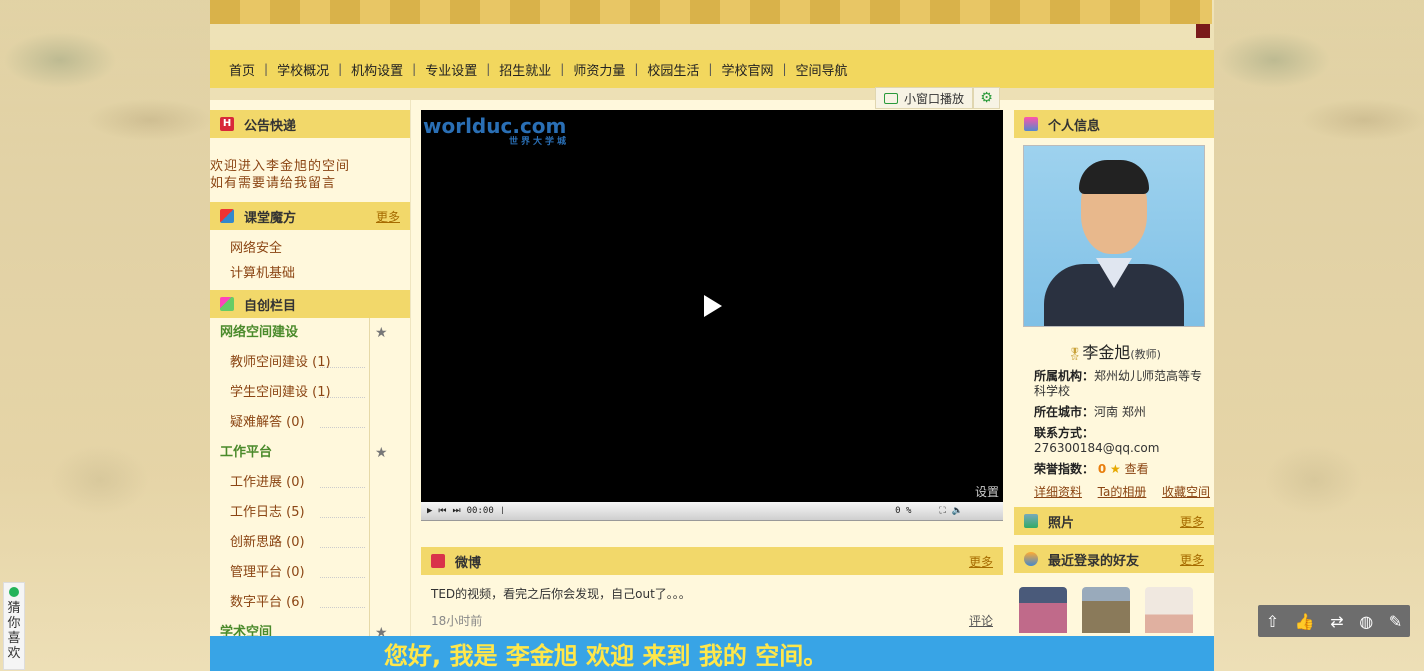 This screenshot has height=671, width=1424. I want to click on nav-home: 首页, so click(242, 69).